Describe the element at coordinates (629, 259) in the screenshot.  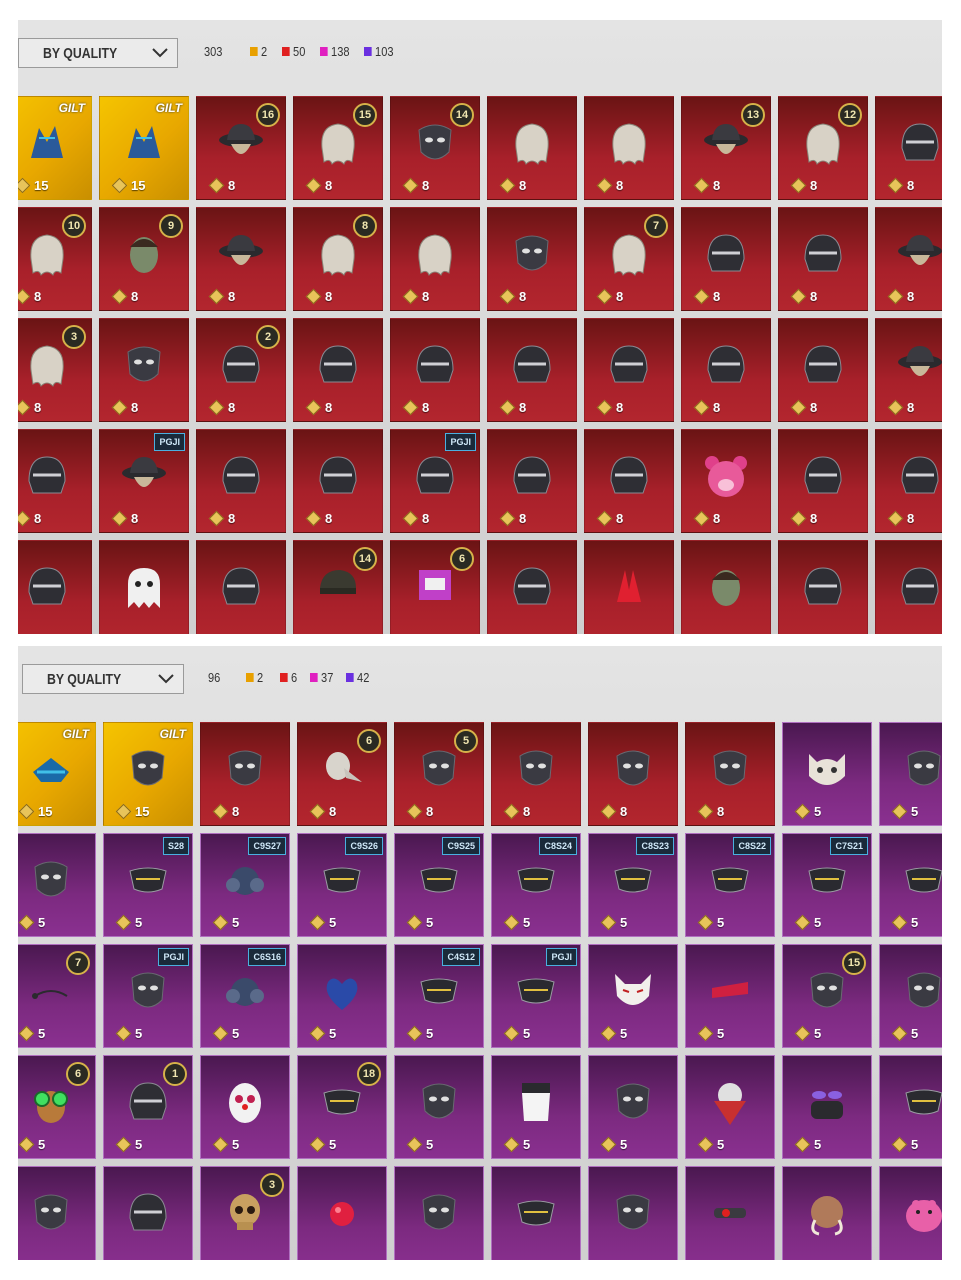
I see `item-tile: 78` at that location.